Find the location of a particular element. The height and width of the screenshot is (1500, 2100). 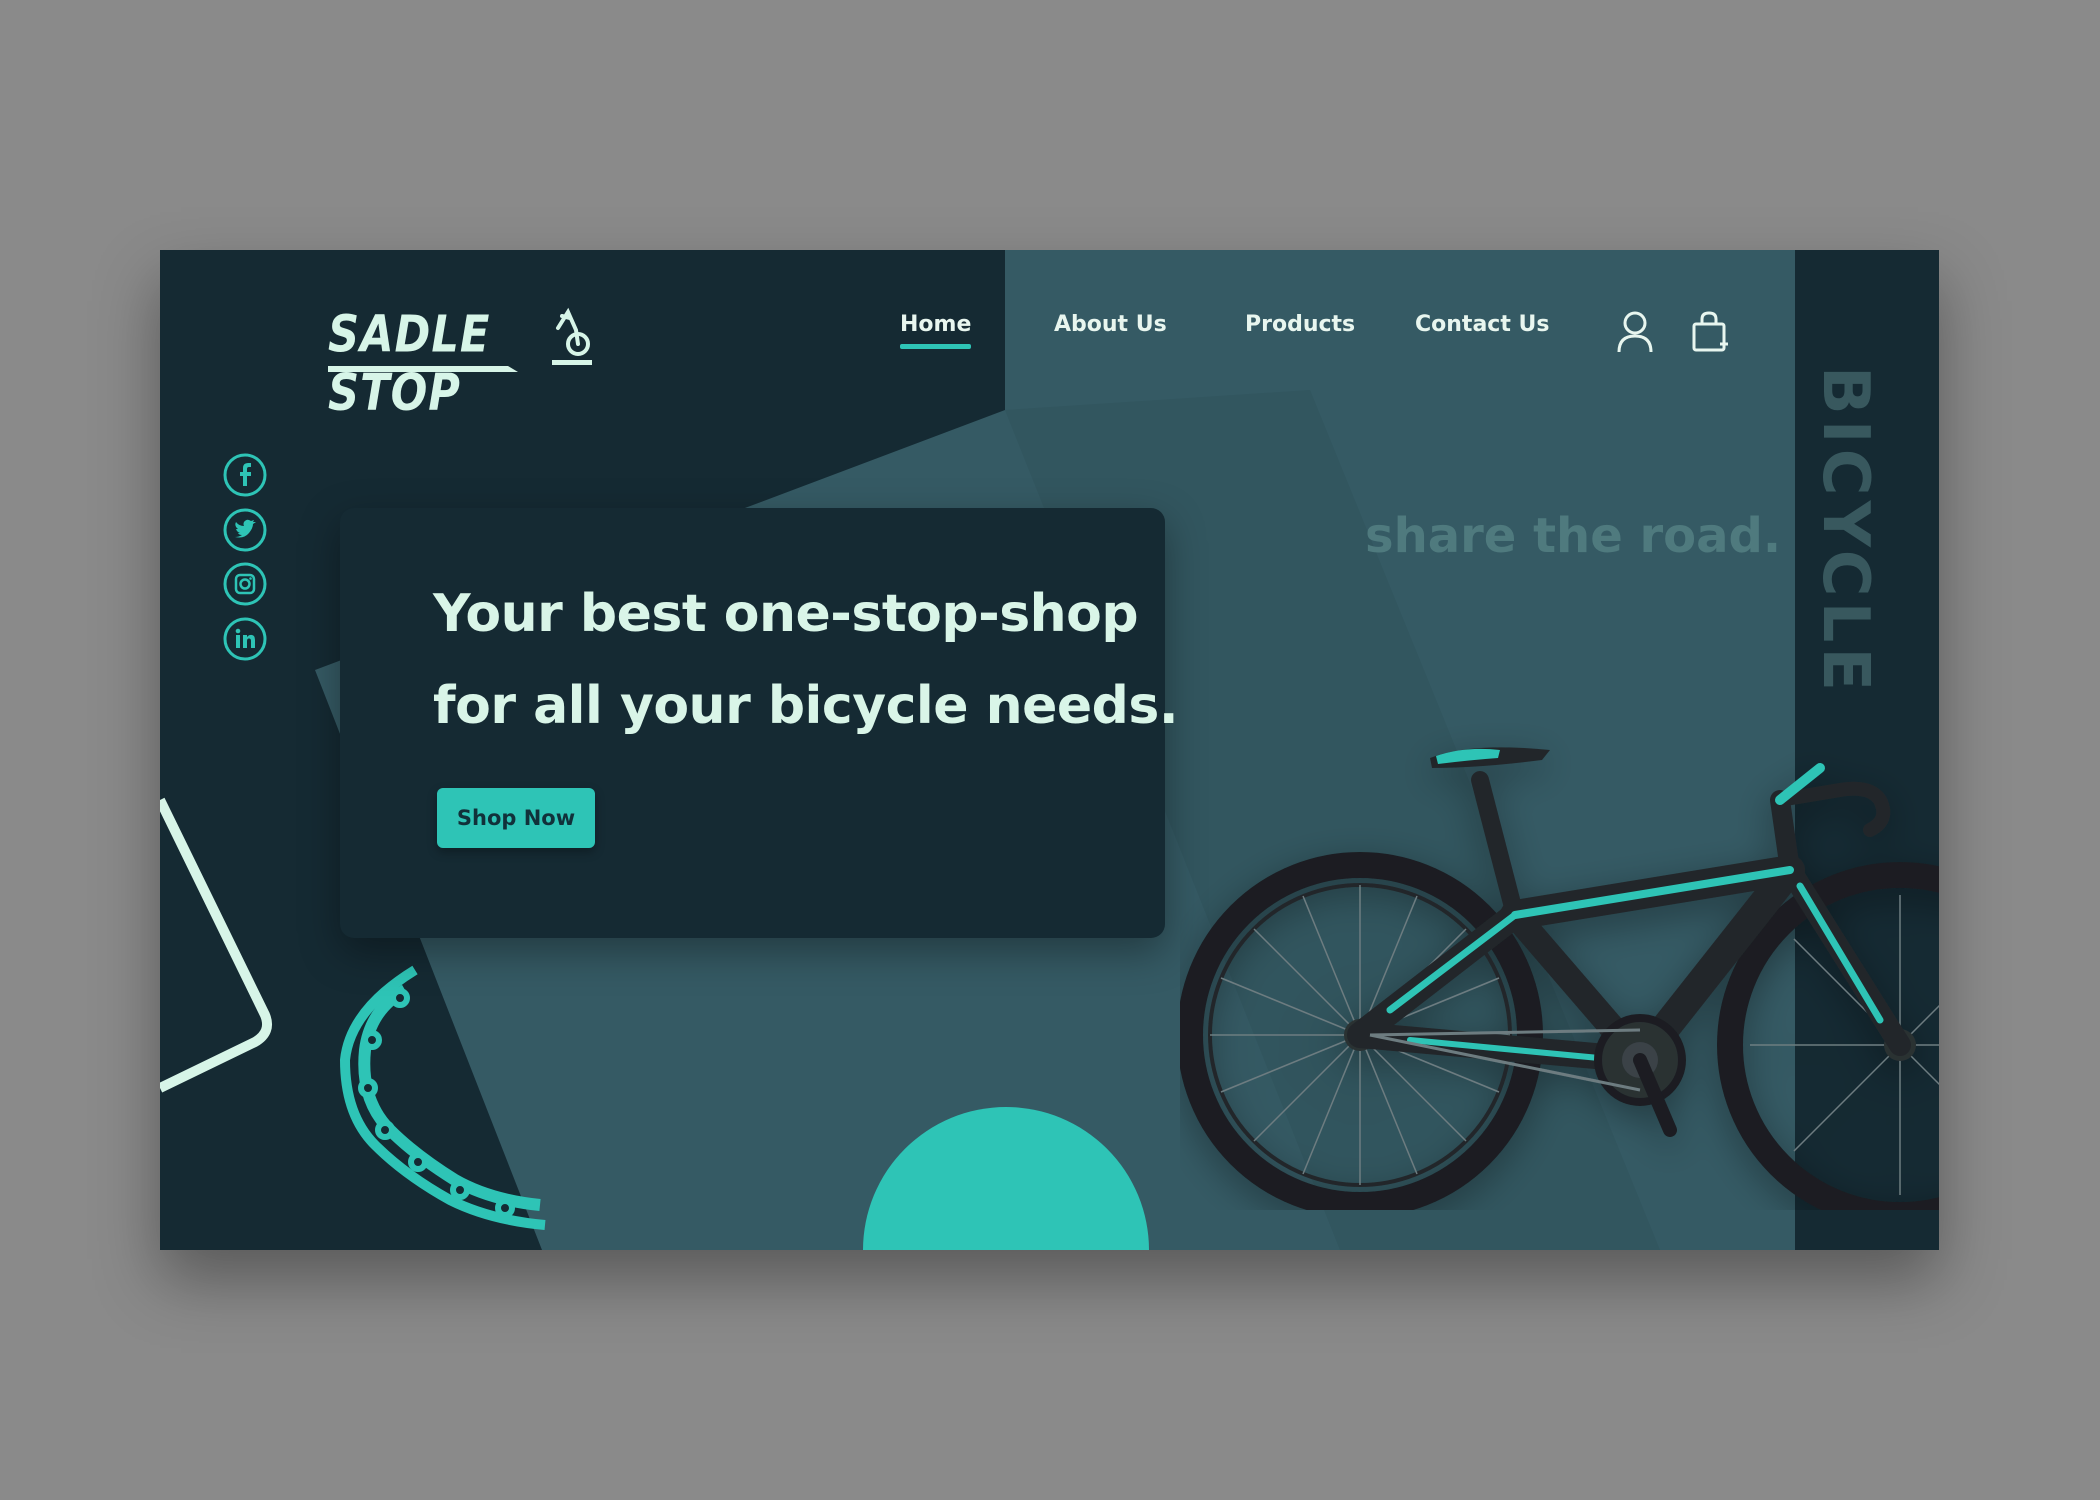

bicycle-image is located at coordinates (1559, 978).